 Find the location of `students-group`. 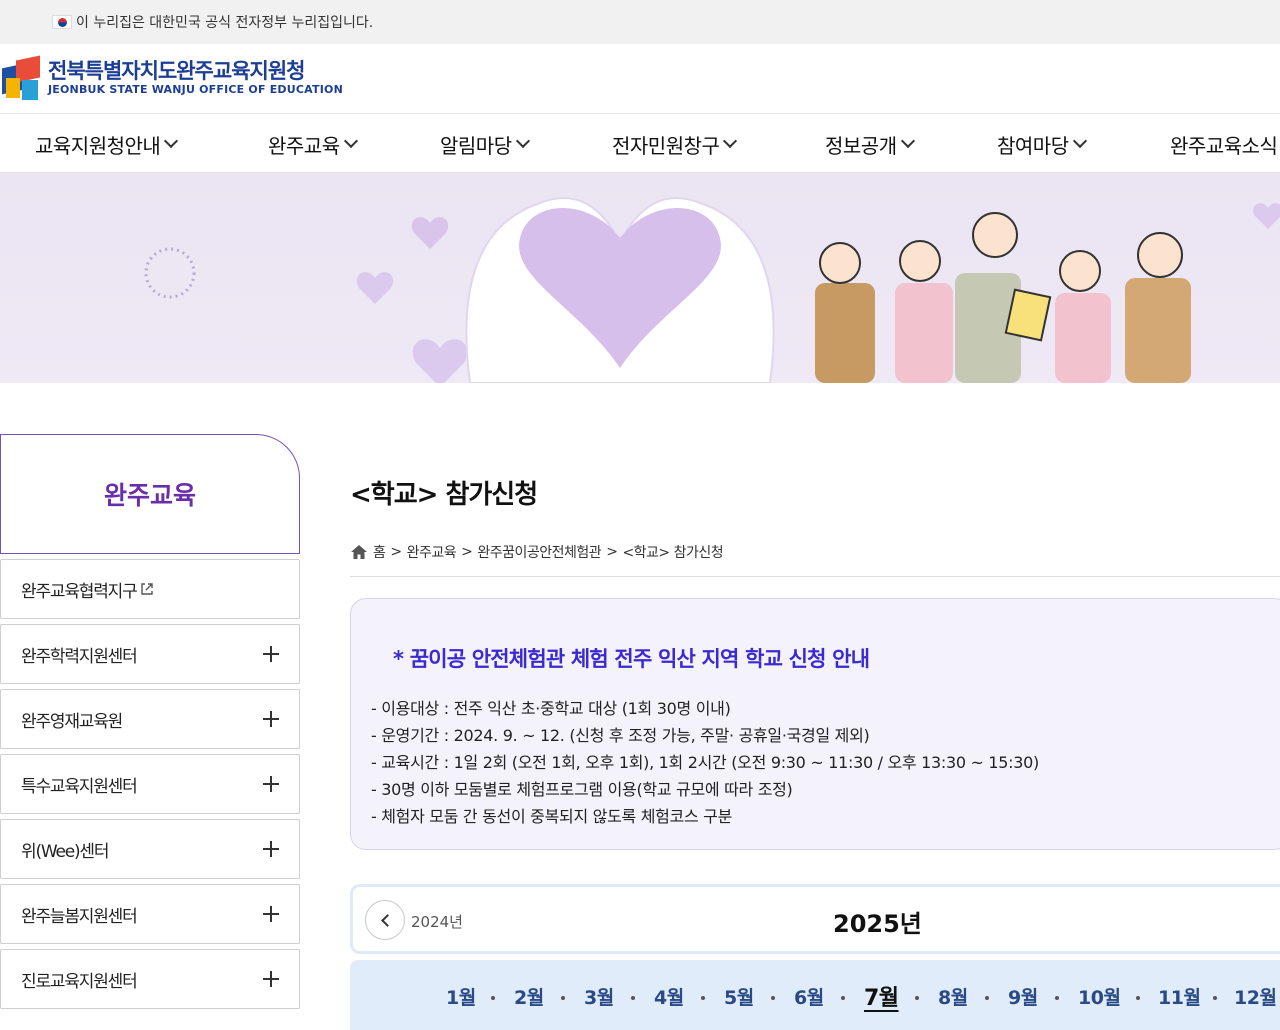

students-group is located at coordinates (1003, 297).